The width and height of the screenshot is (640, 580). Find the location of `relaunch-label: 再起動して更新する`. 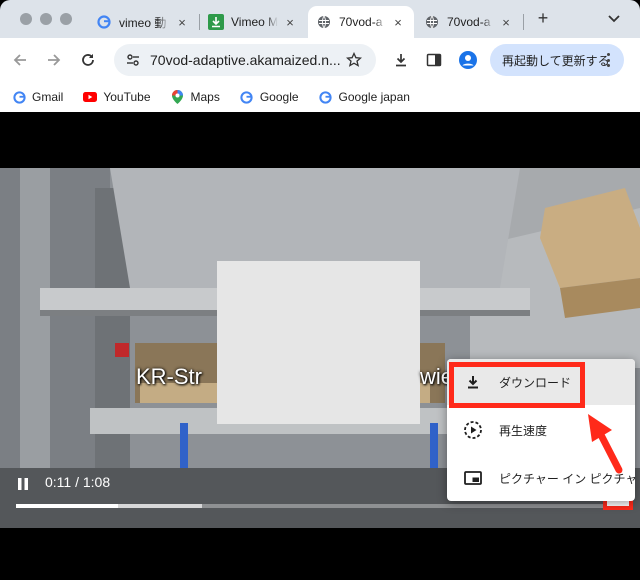

relaunch-label: 再起動して更新する is located at coordinates (556, 60).